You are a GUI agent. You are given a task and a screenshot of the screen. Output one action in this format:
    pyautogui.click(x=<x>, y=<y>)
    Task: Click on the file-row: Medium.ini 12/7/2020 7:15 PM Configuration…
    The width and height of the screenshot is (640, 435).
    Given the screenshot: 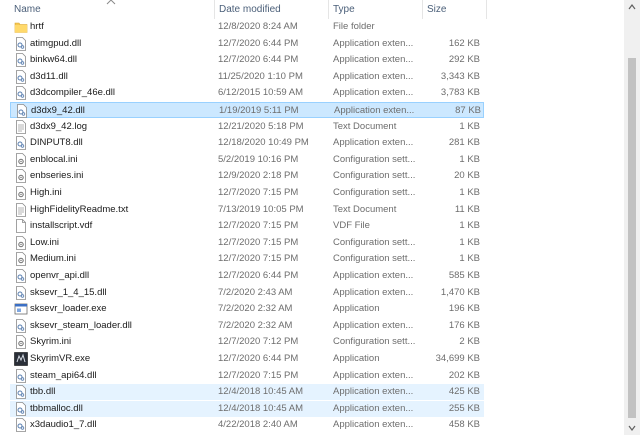 What is the action you would take?
    pyautogui.click(x=247, y=259)
    